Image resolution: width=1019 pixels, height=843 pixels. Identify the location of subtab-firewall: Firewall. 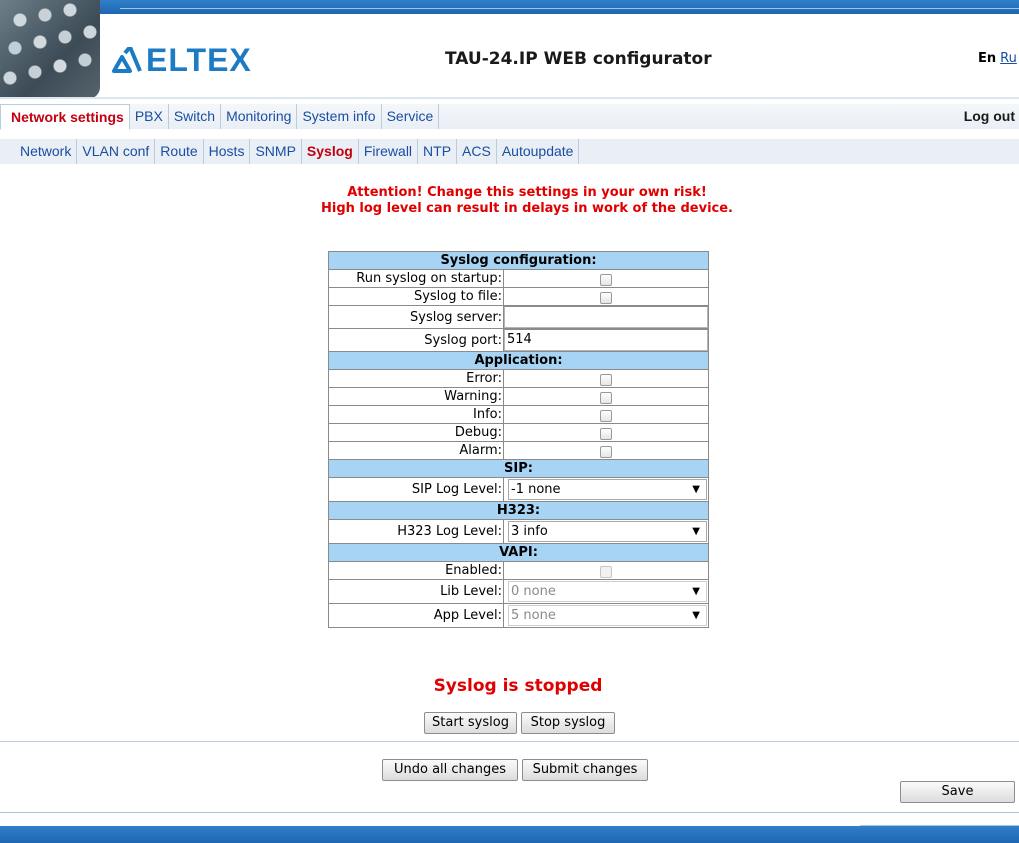
(389, 151).